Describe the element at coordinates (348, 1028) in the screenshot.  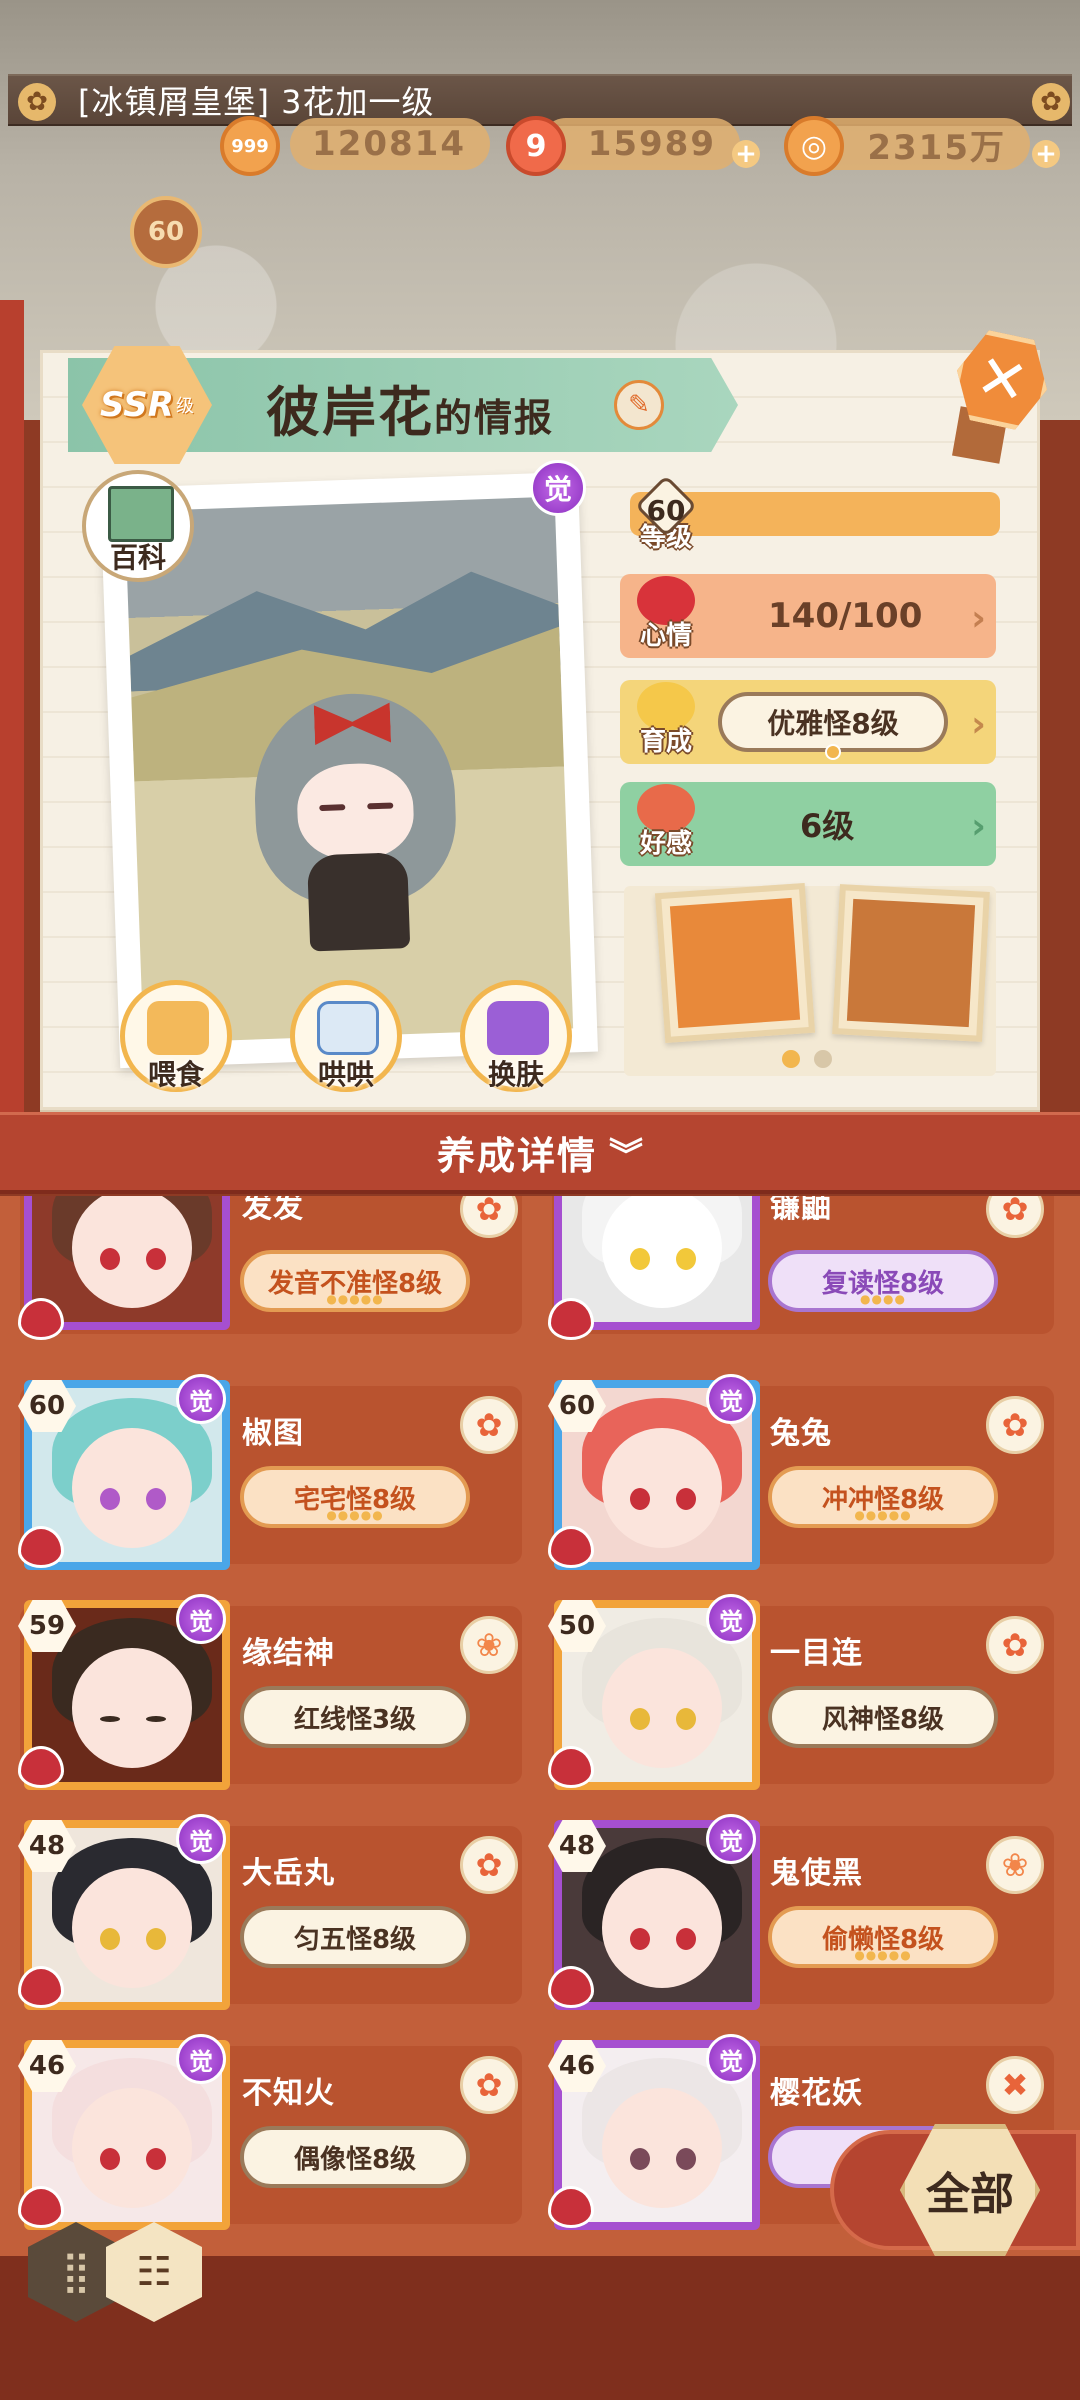
I see `milk-carton-icon` at that location.